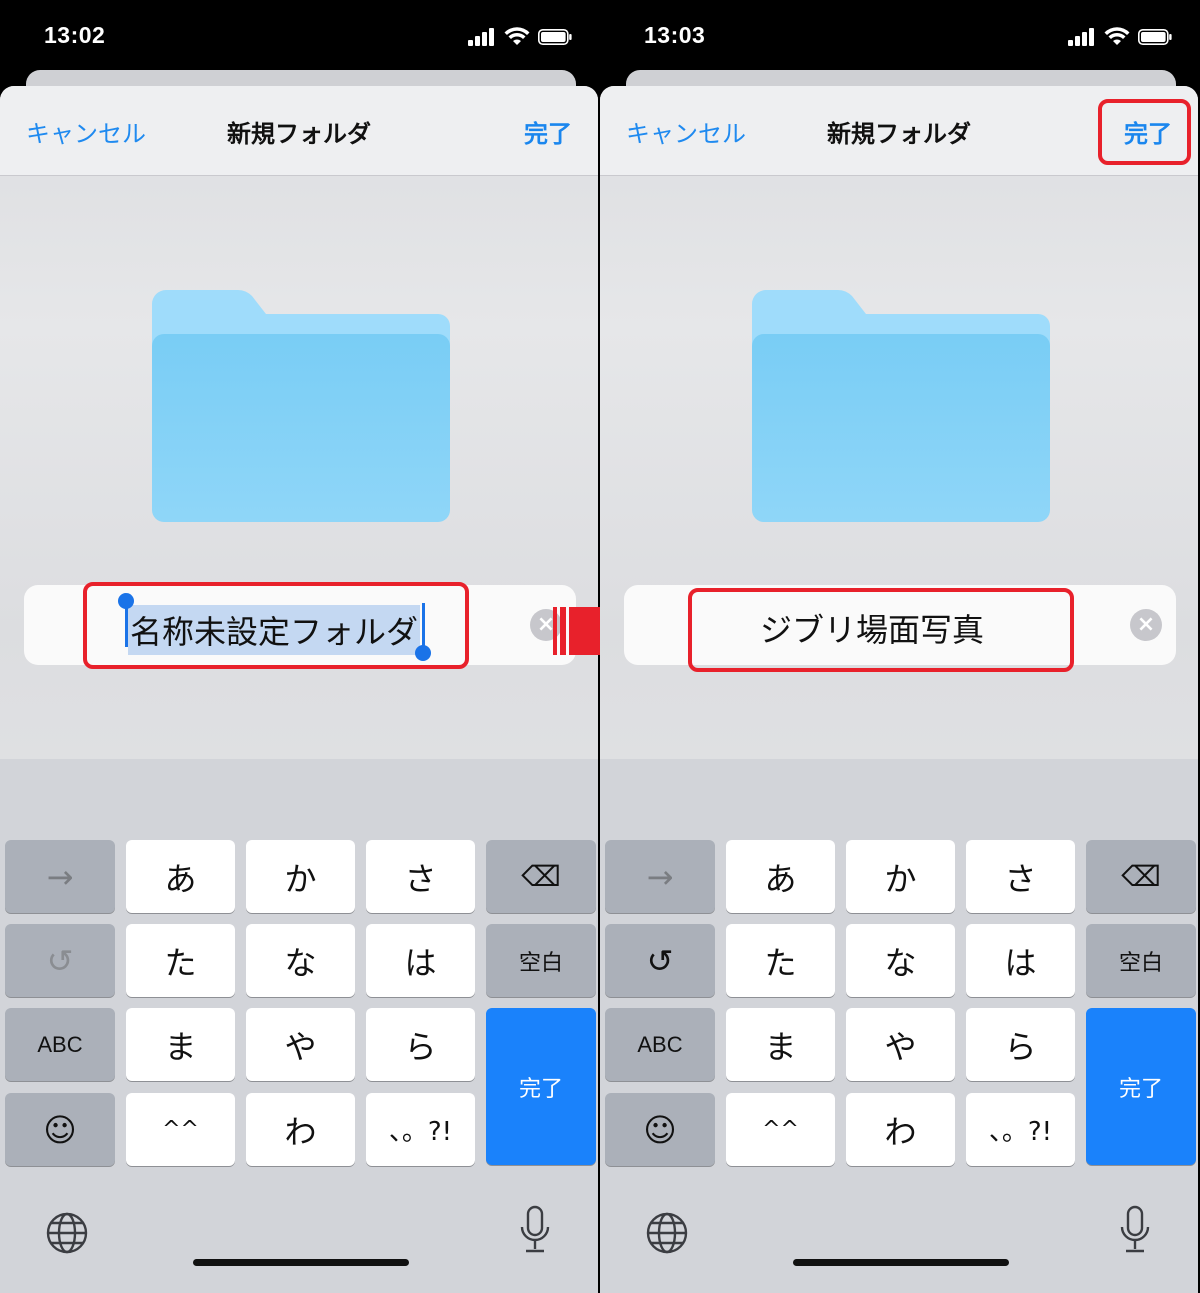  I want to click on highlight-done-button, so click(1144, 132).